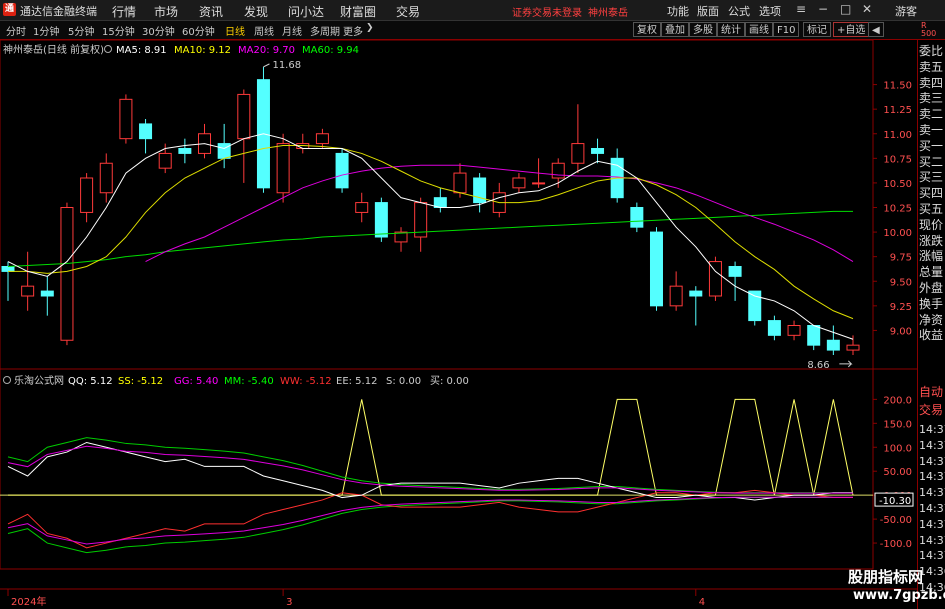  Describe the element at coordinates (931, 256) in the screenshot. I see `quote-item: 涨幅` at that location.